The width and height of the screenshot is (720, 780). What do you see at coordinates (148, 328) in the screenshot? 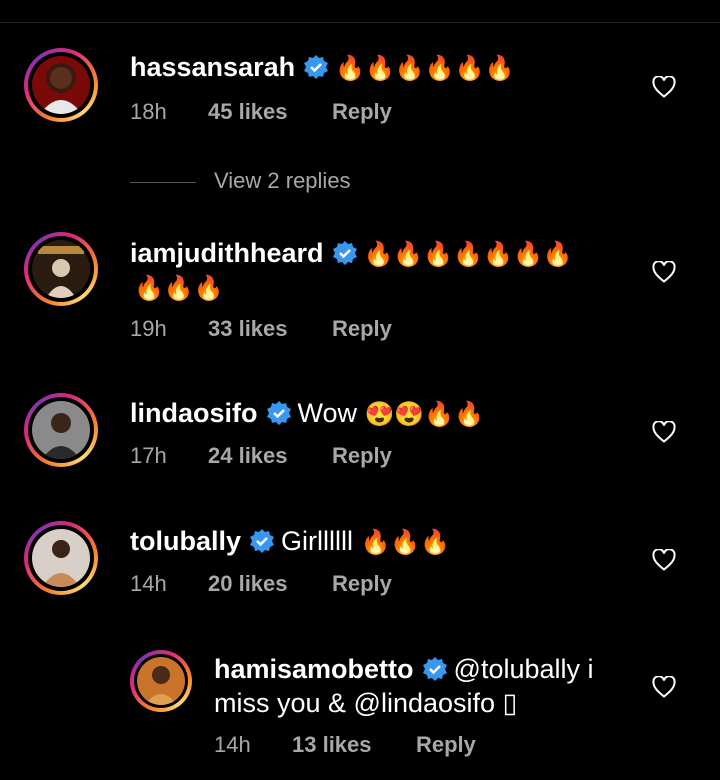
I see `comment-time: 19h` at bounding box center [148, 328].